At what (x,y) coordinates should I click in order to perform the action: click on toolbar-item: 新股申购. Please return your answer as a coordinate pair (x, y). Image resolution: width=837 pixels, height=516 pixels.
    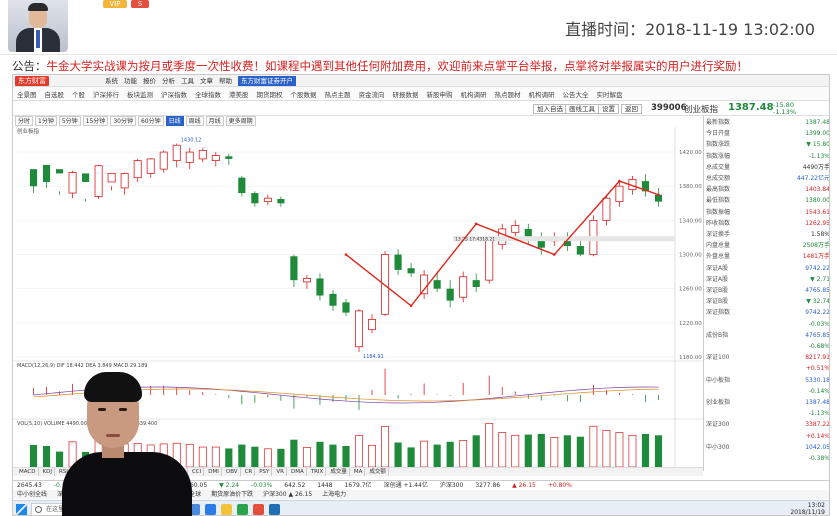
    Looking at the image, I should click on (440, 94).